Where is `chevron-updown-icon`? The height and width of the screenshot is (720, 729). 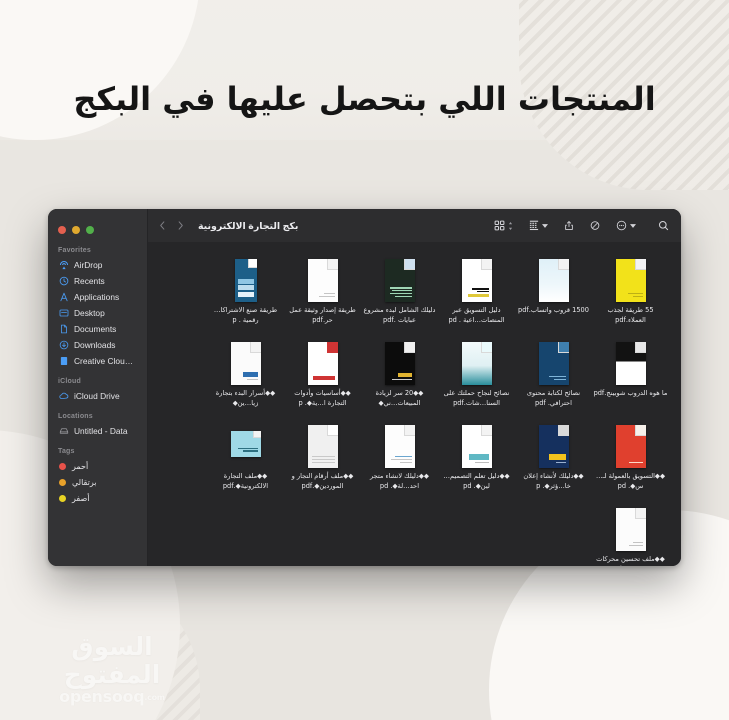 chevron-updown-icon is located at coordinates (510, 225).